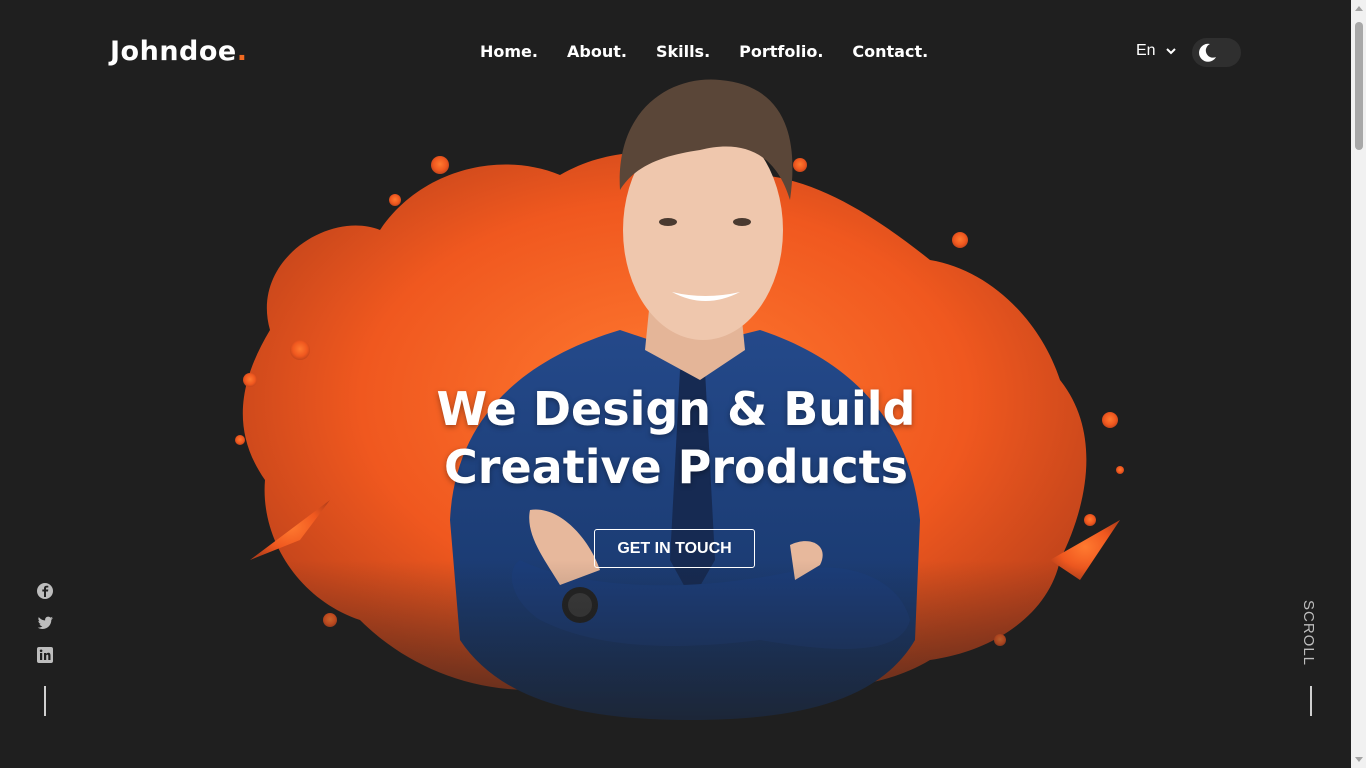  I want to click on nav-home: Home., so click(509, 51).